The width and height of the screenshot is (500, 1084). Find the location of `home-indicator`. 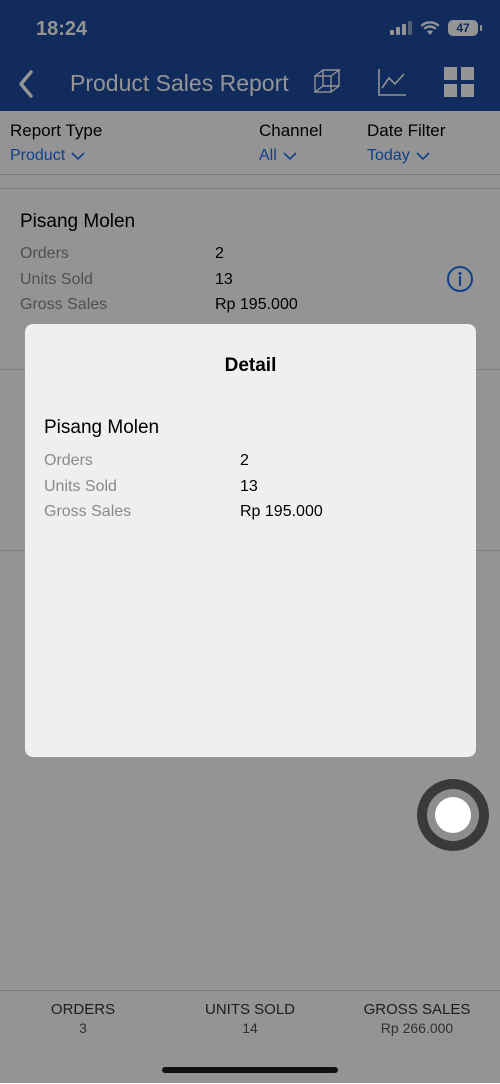

home-indicator is located at coordinates (250, 1070).